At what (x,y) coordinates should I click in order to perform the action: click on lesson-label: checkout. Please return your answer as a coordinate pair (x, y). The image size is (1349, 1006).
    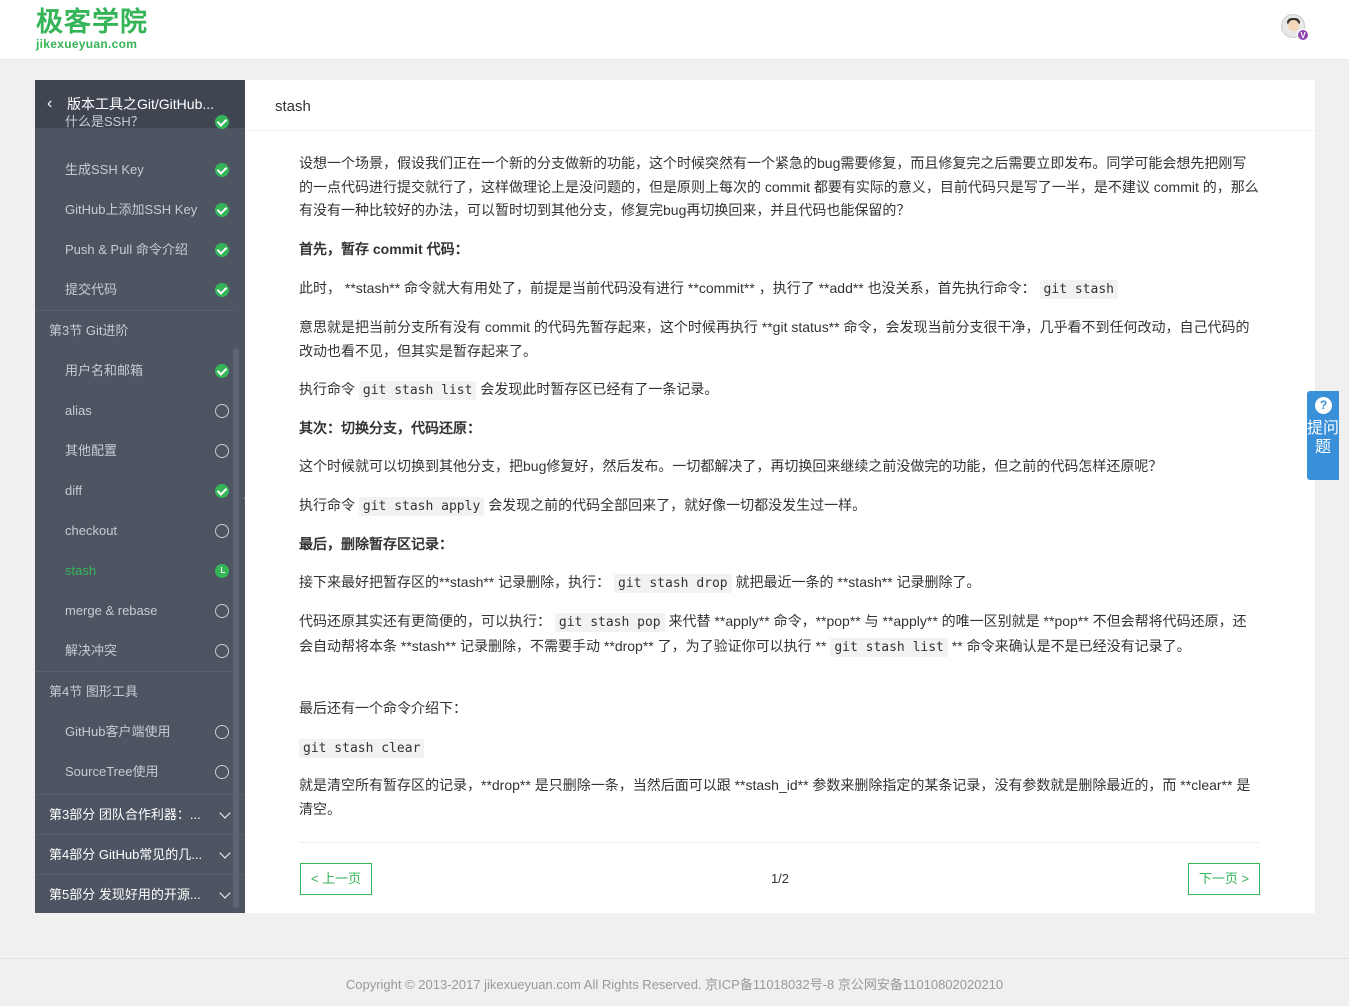
    Looking at the image, I should click on (91, 530).